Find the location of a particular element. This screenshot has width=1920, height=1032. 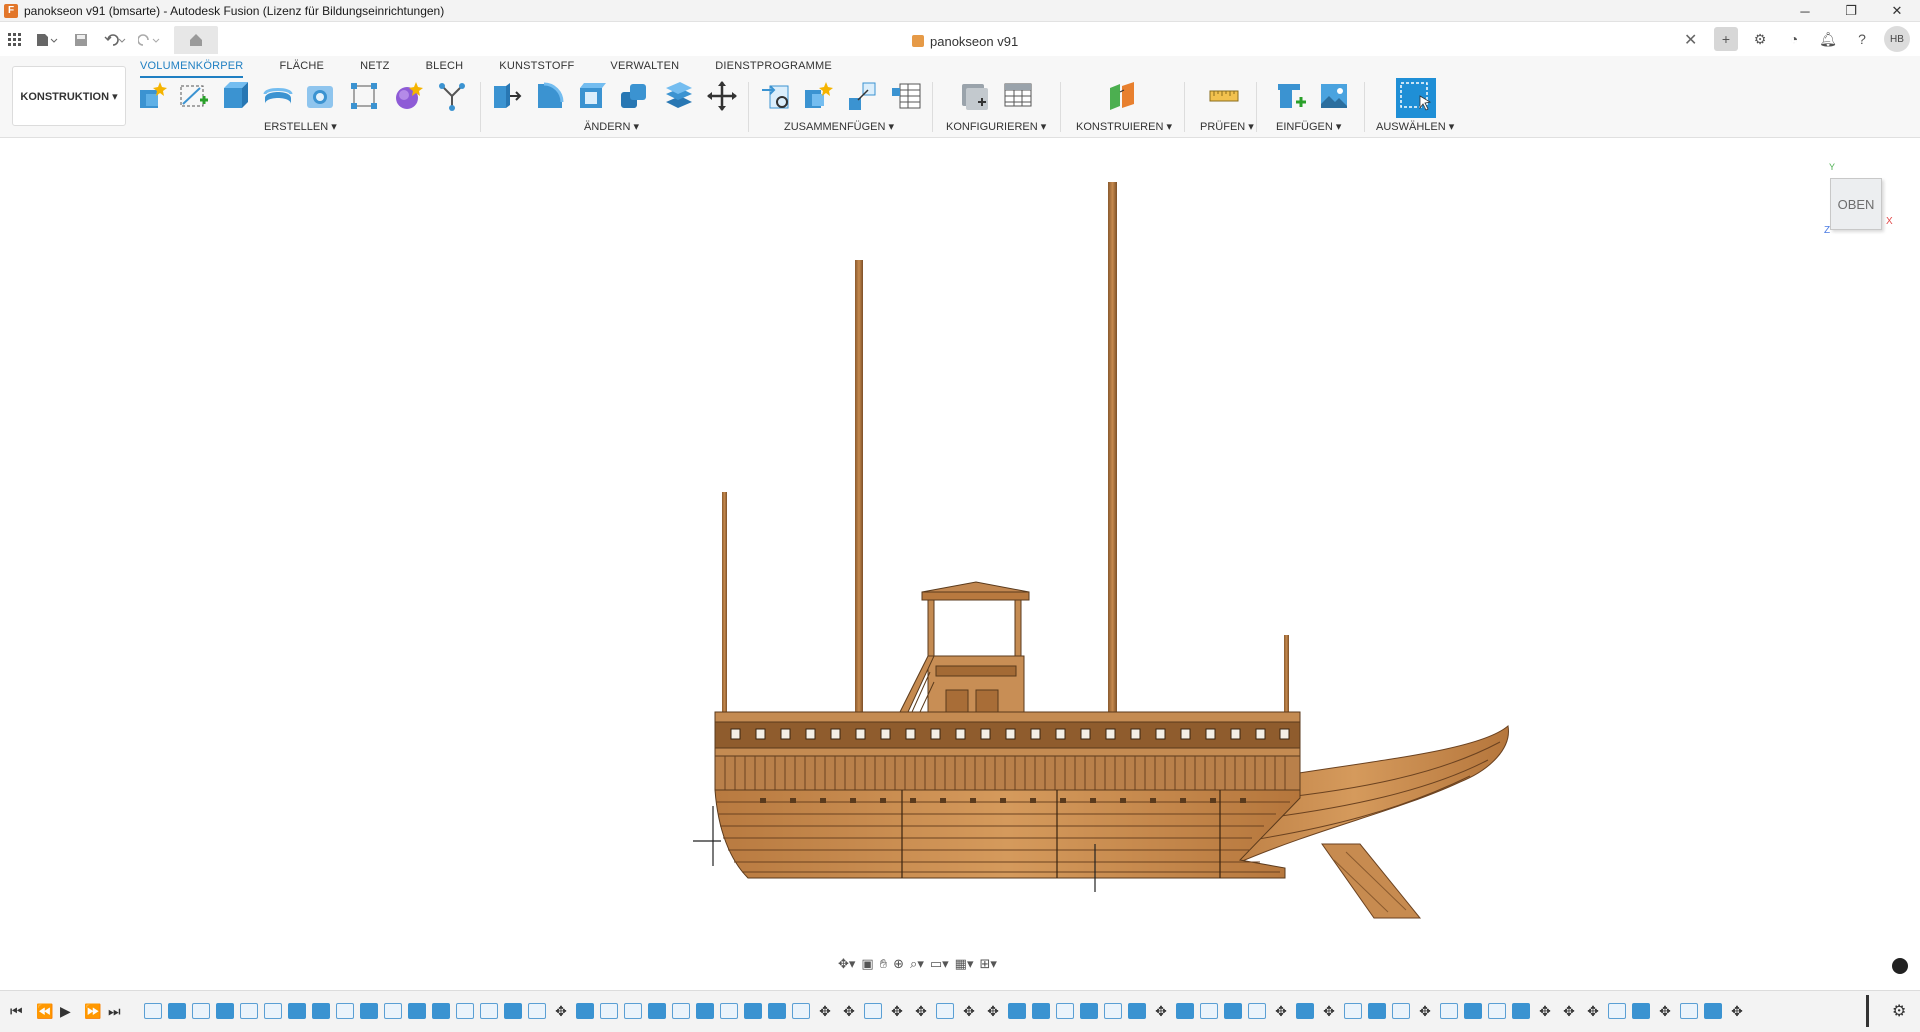

configuration-table-icon is located at coordinates (1018, 96).